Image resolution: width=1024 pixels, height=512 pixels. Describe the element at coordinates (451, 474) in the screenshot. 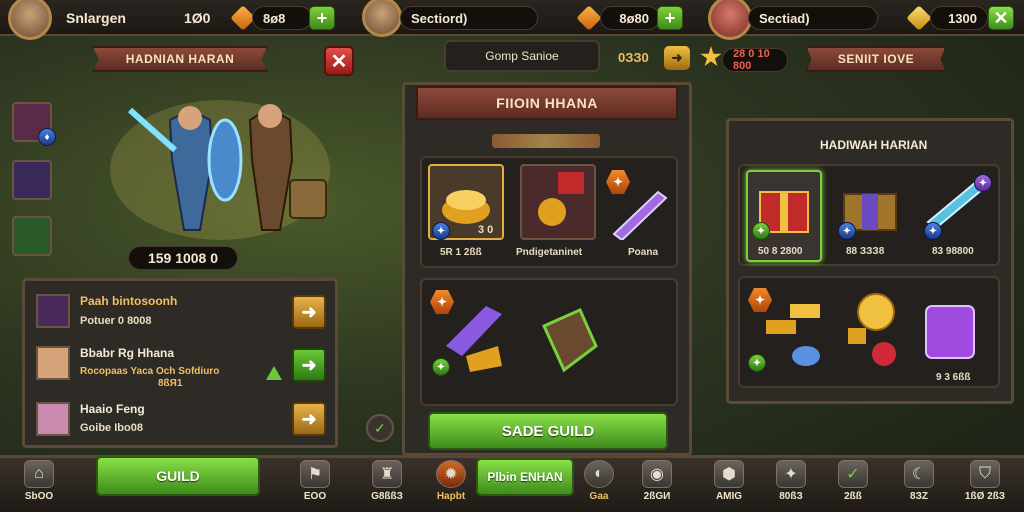

I see `fire-icon: ✹` at that location.